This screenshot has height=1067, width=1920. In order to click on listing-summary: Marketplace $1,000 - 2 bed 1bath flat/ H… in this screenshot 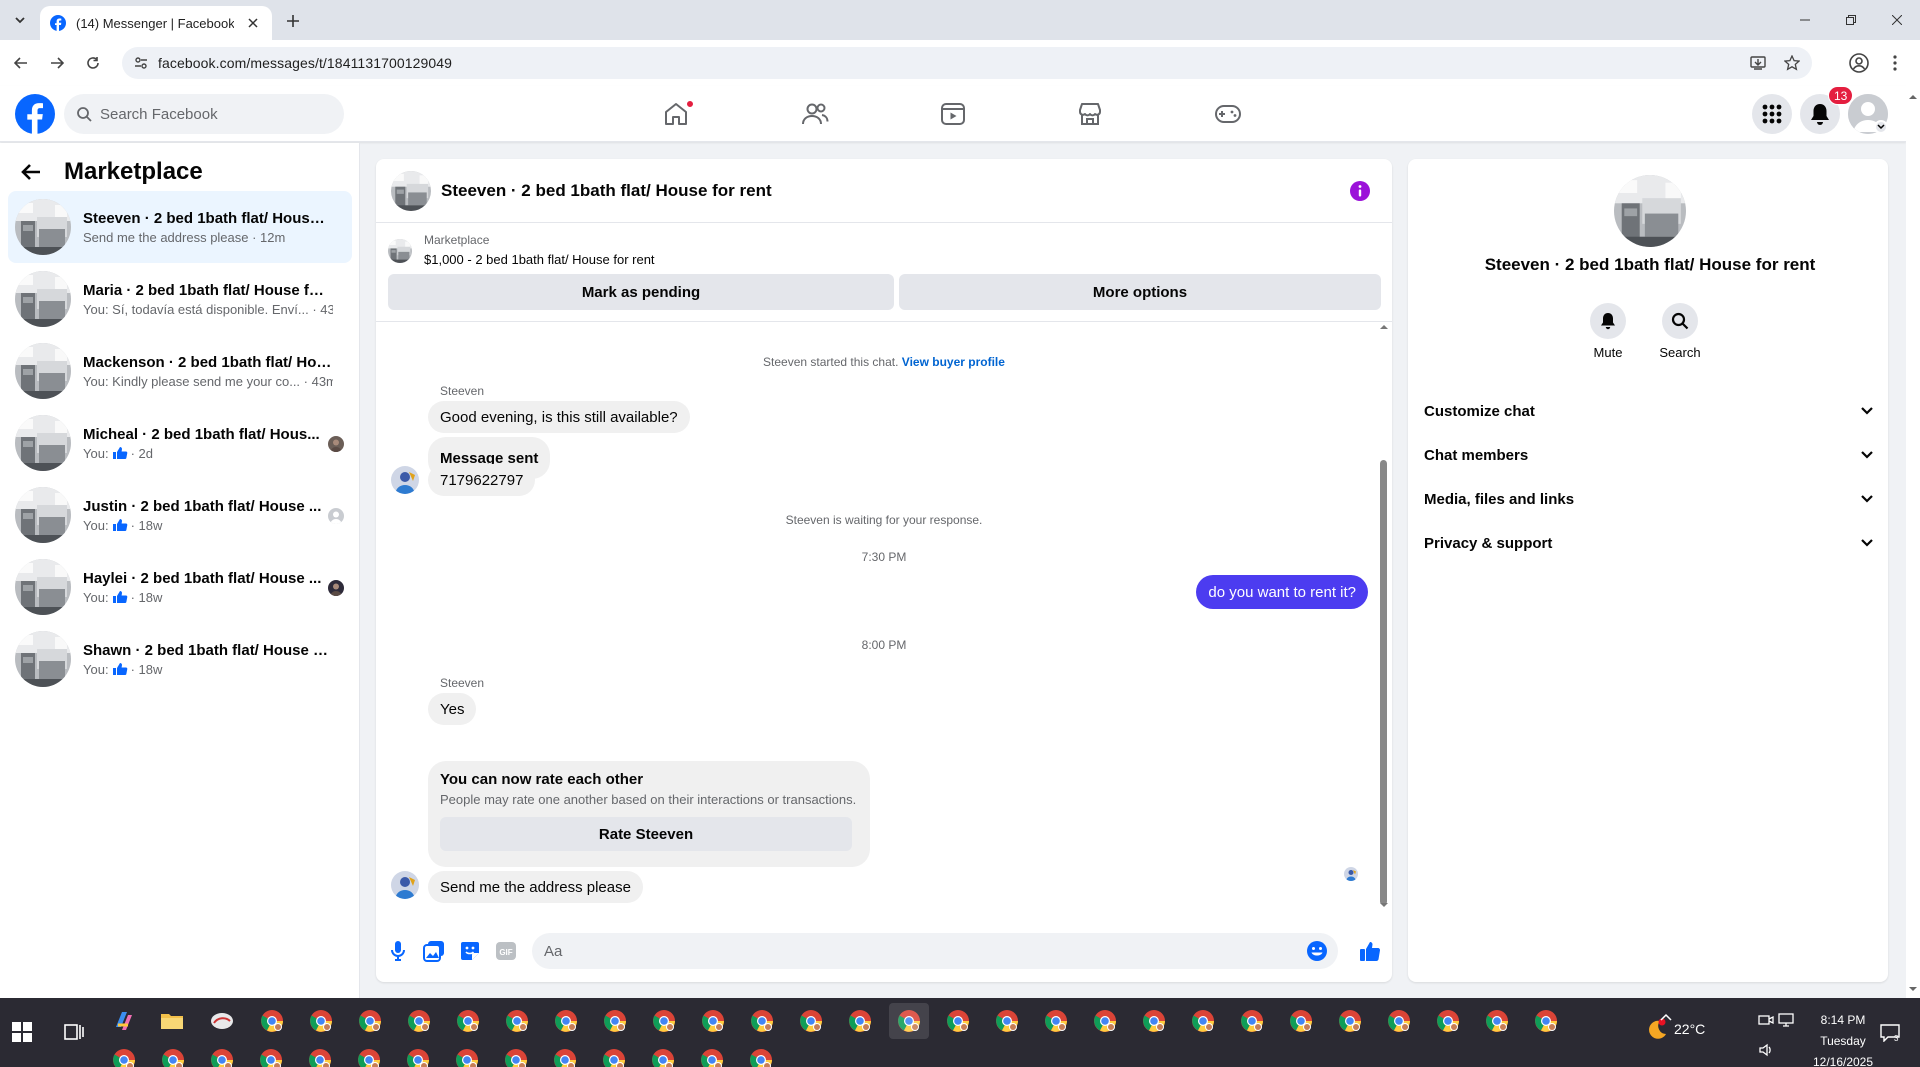, I will do `click(521, 250)`.